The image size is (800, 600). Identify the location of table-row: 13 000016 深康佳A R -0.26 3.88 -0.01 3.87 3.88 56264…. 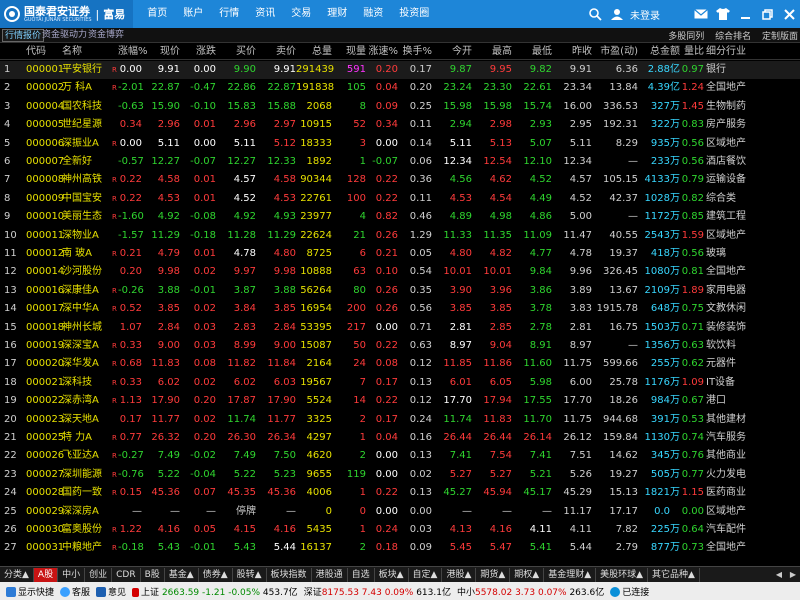
(400, 291).